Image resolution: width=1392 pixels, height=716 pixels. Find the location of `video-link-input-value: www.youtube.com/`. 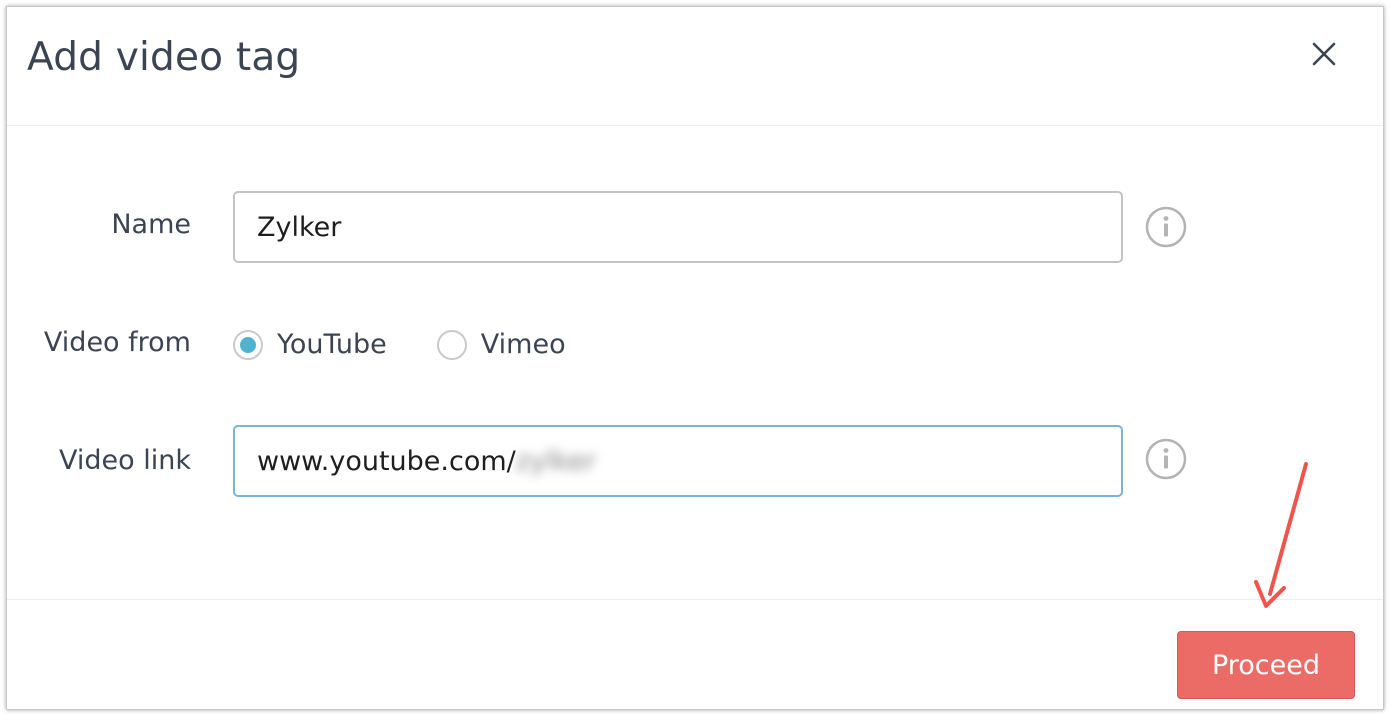

video-link-input-value: www.youtube.com/ is located at coordinates (386, 461).